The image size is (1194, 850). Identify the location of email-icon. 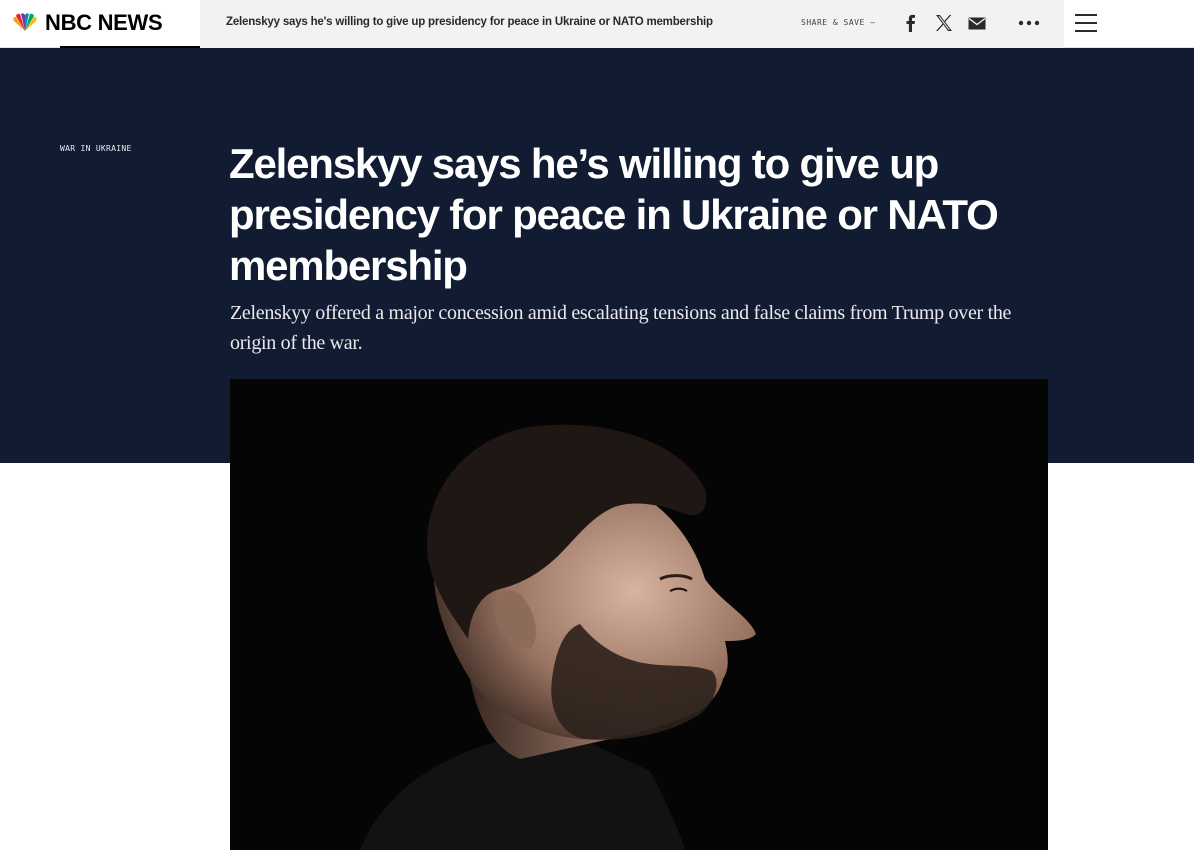
(977, 23).